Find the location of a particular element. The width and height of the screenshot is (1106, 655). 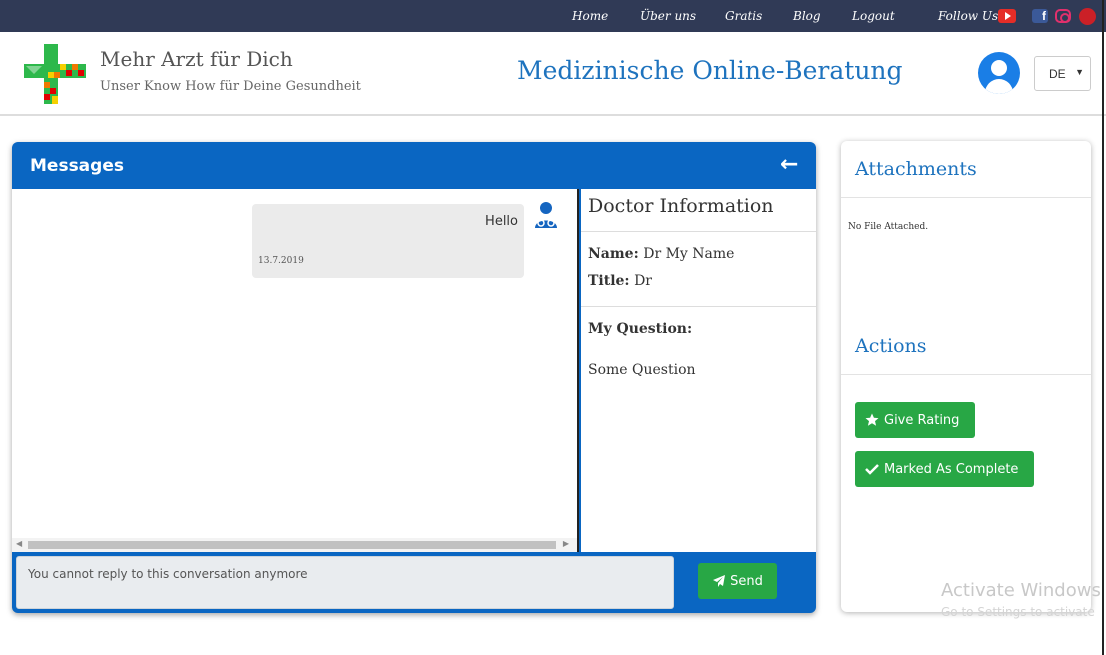

page-title: Medizinische Online-Beratung is located at coordinates (710, 70).